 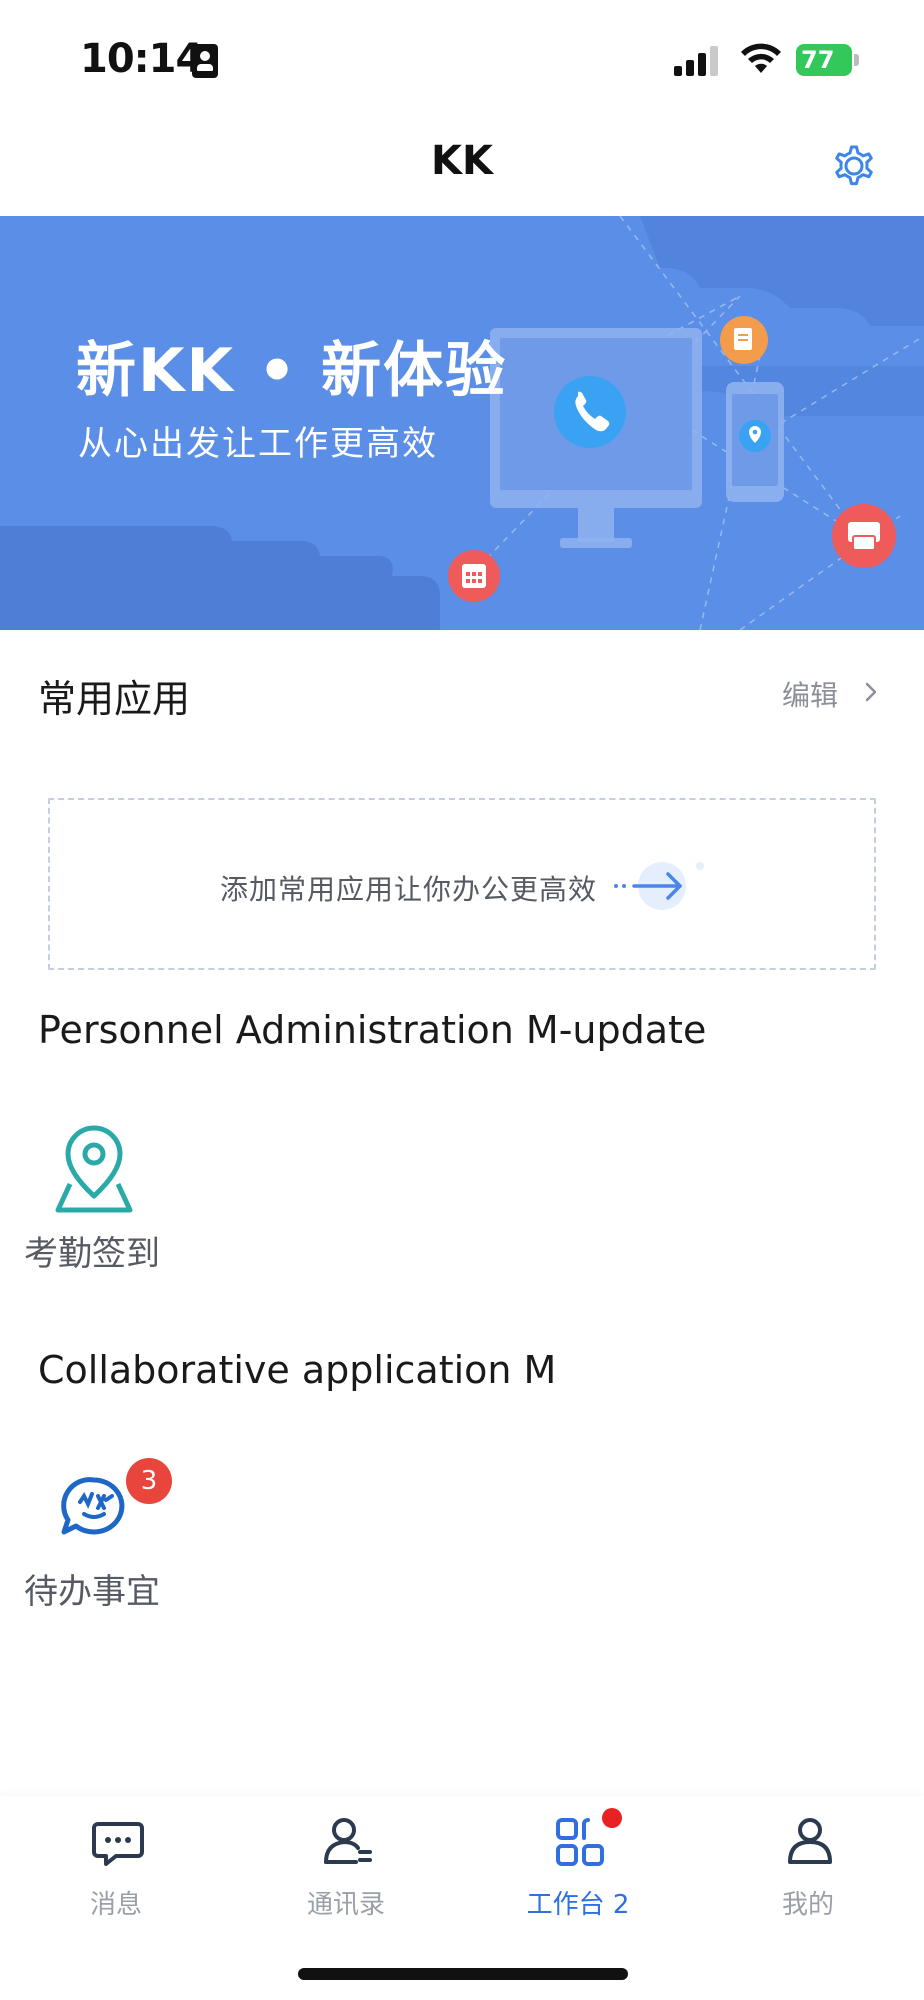 What do you see at coordinates (409, 889) in the screenshot?
I see `add-common-apps-prompt: 添加常用应用让你办公更高效` at bounding box center [409, 889].